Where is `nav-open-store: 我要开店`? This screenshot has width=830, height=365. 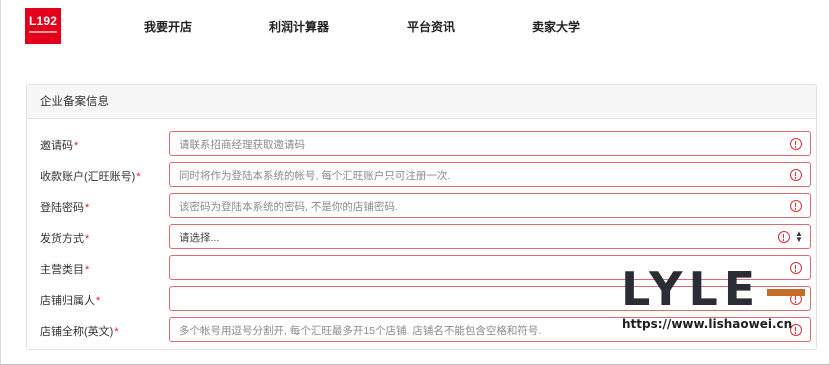 nav-open-store: 我要开店 is located at coordinates (168, 26).